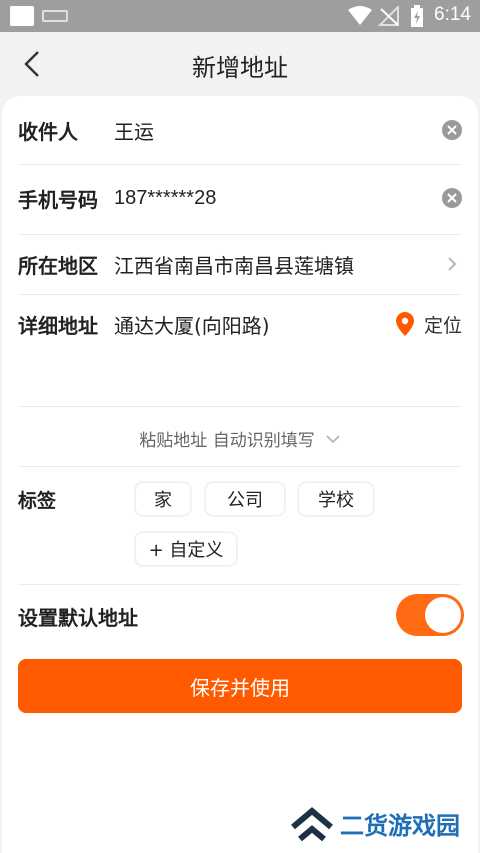  Describe the element at coordinates (333, 438) in the screenshot. I see `chevron-down-icon` at that location.